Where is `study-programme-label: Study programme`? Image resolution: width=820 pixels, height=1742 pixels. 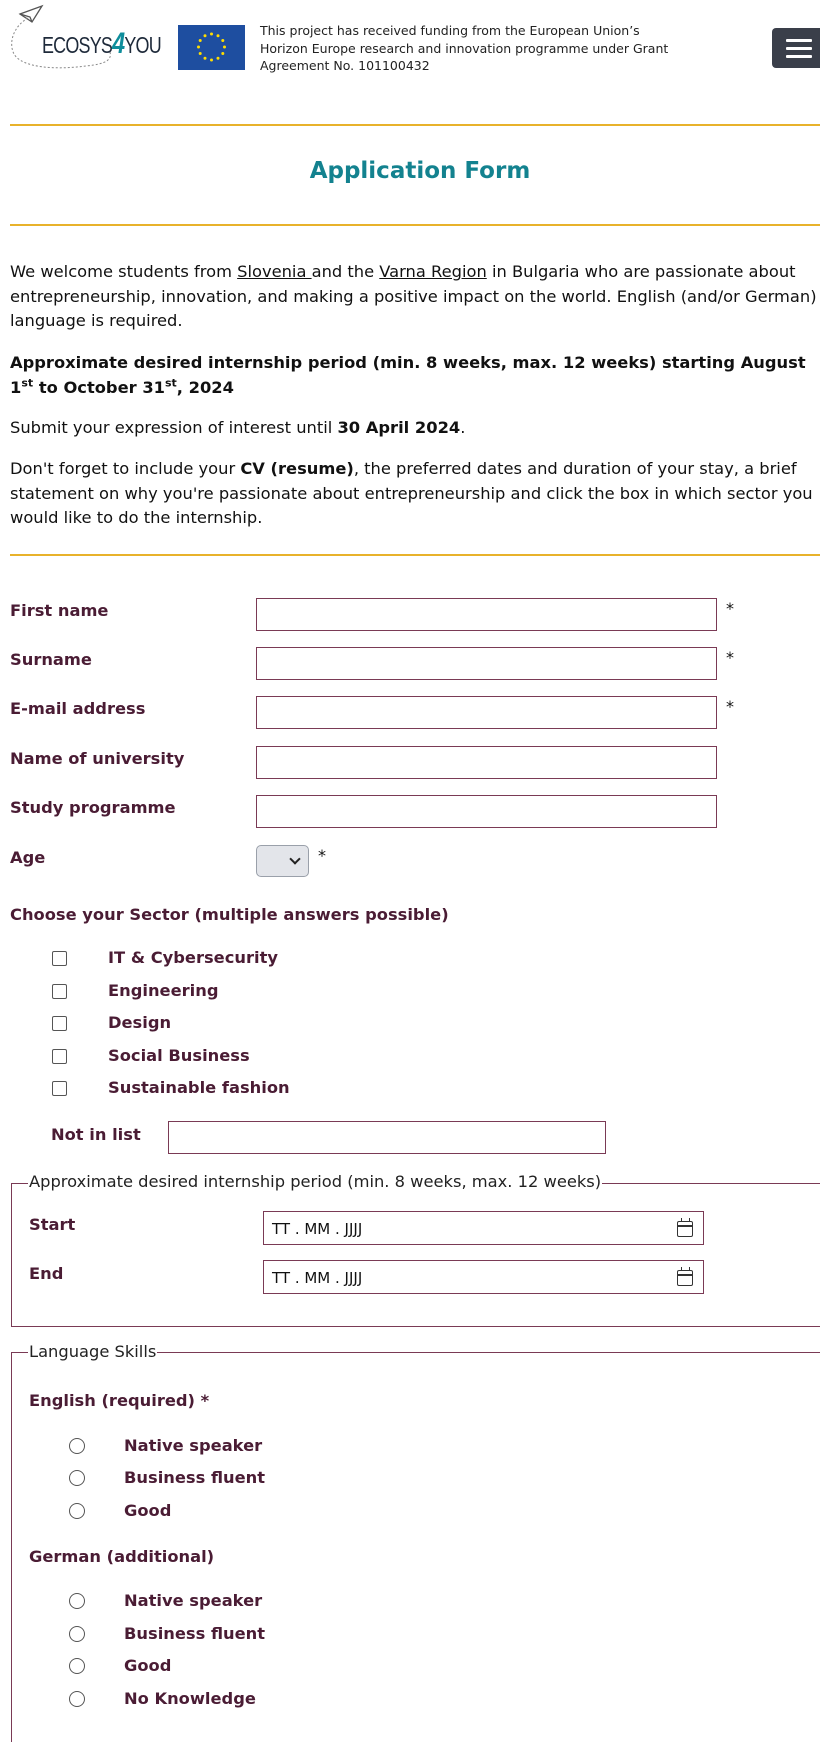
study-programme-label: Study programme is located at coordinates (93, 807).